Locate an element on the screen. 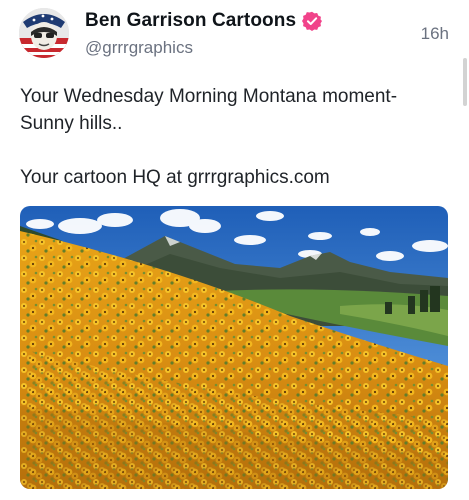 The width and height of the screenshot is (469, 500). verified-badge-icon is located at coordinates (312, 21).